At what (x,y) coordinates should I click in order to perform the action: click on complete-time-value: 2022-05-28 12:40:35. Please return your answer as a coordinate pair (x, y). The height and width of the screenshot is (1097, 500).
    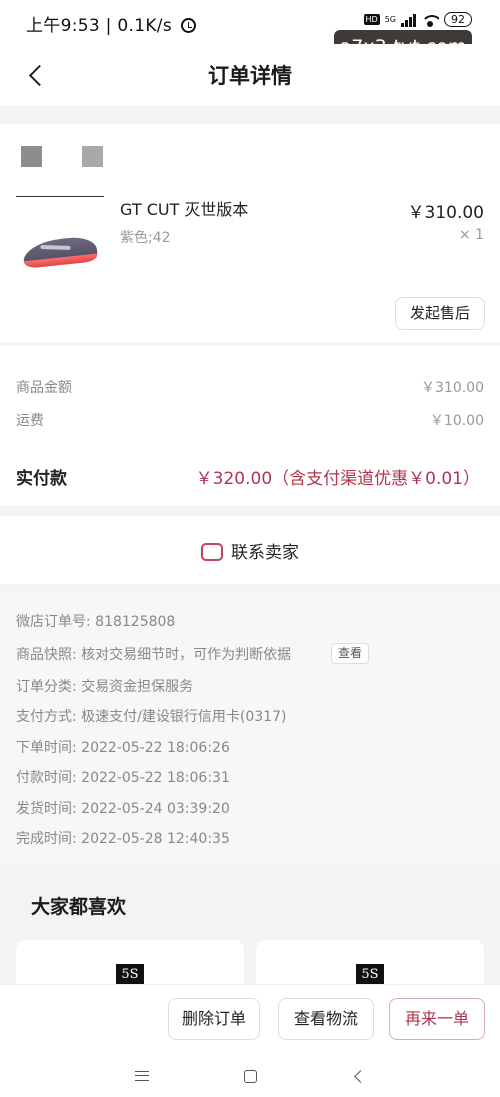
    Looking at the image, I should click on (155, 839).